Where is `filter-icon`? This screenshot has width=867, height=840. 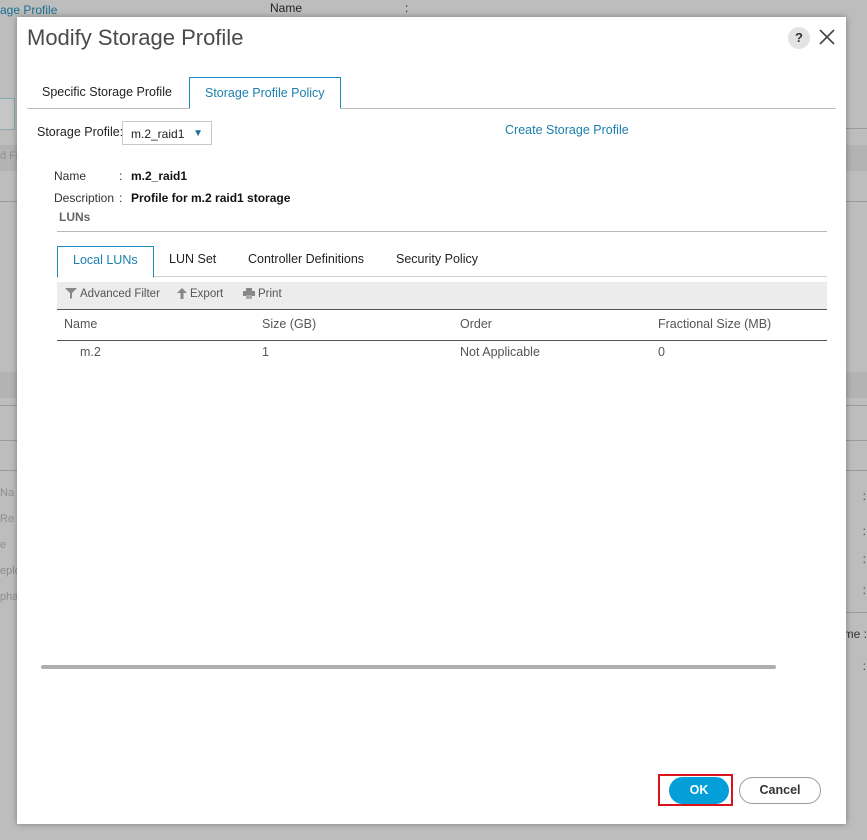 filter-icon is located at coordinates (71, 294).